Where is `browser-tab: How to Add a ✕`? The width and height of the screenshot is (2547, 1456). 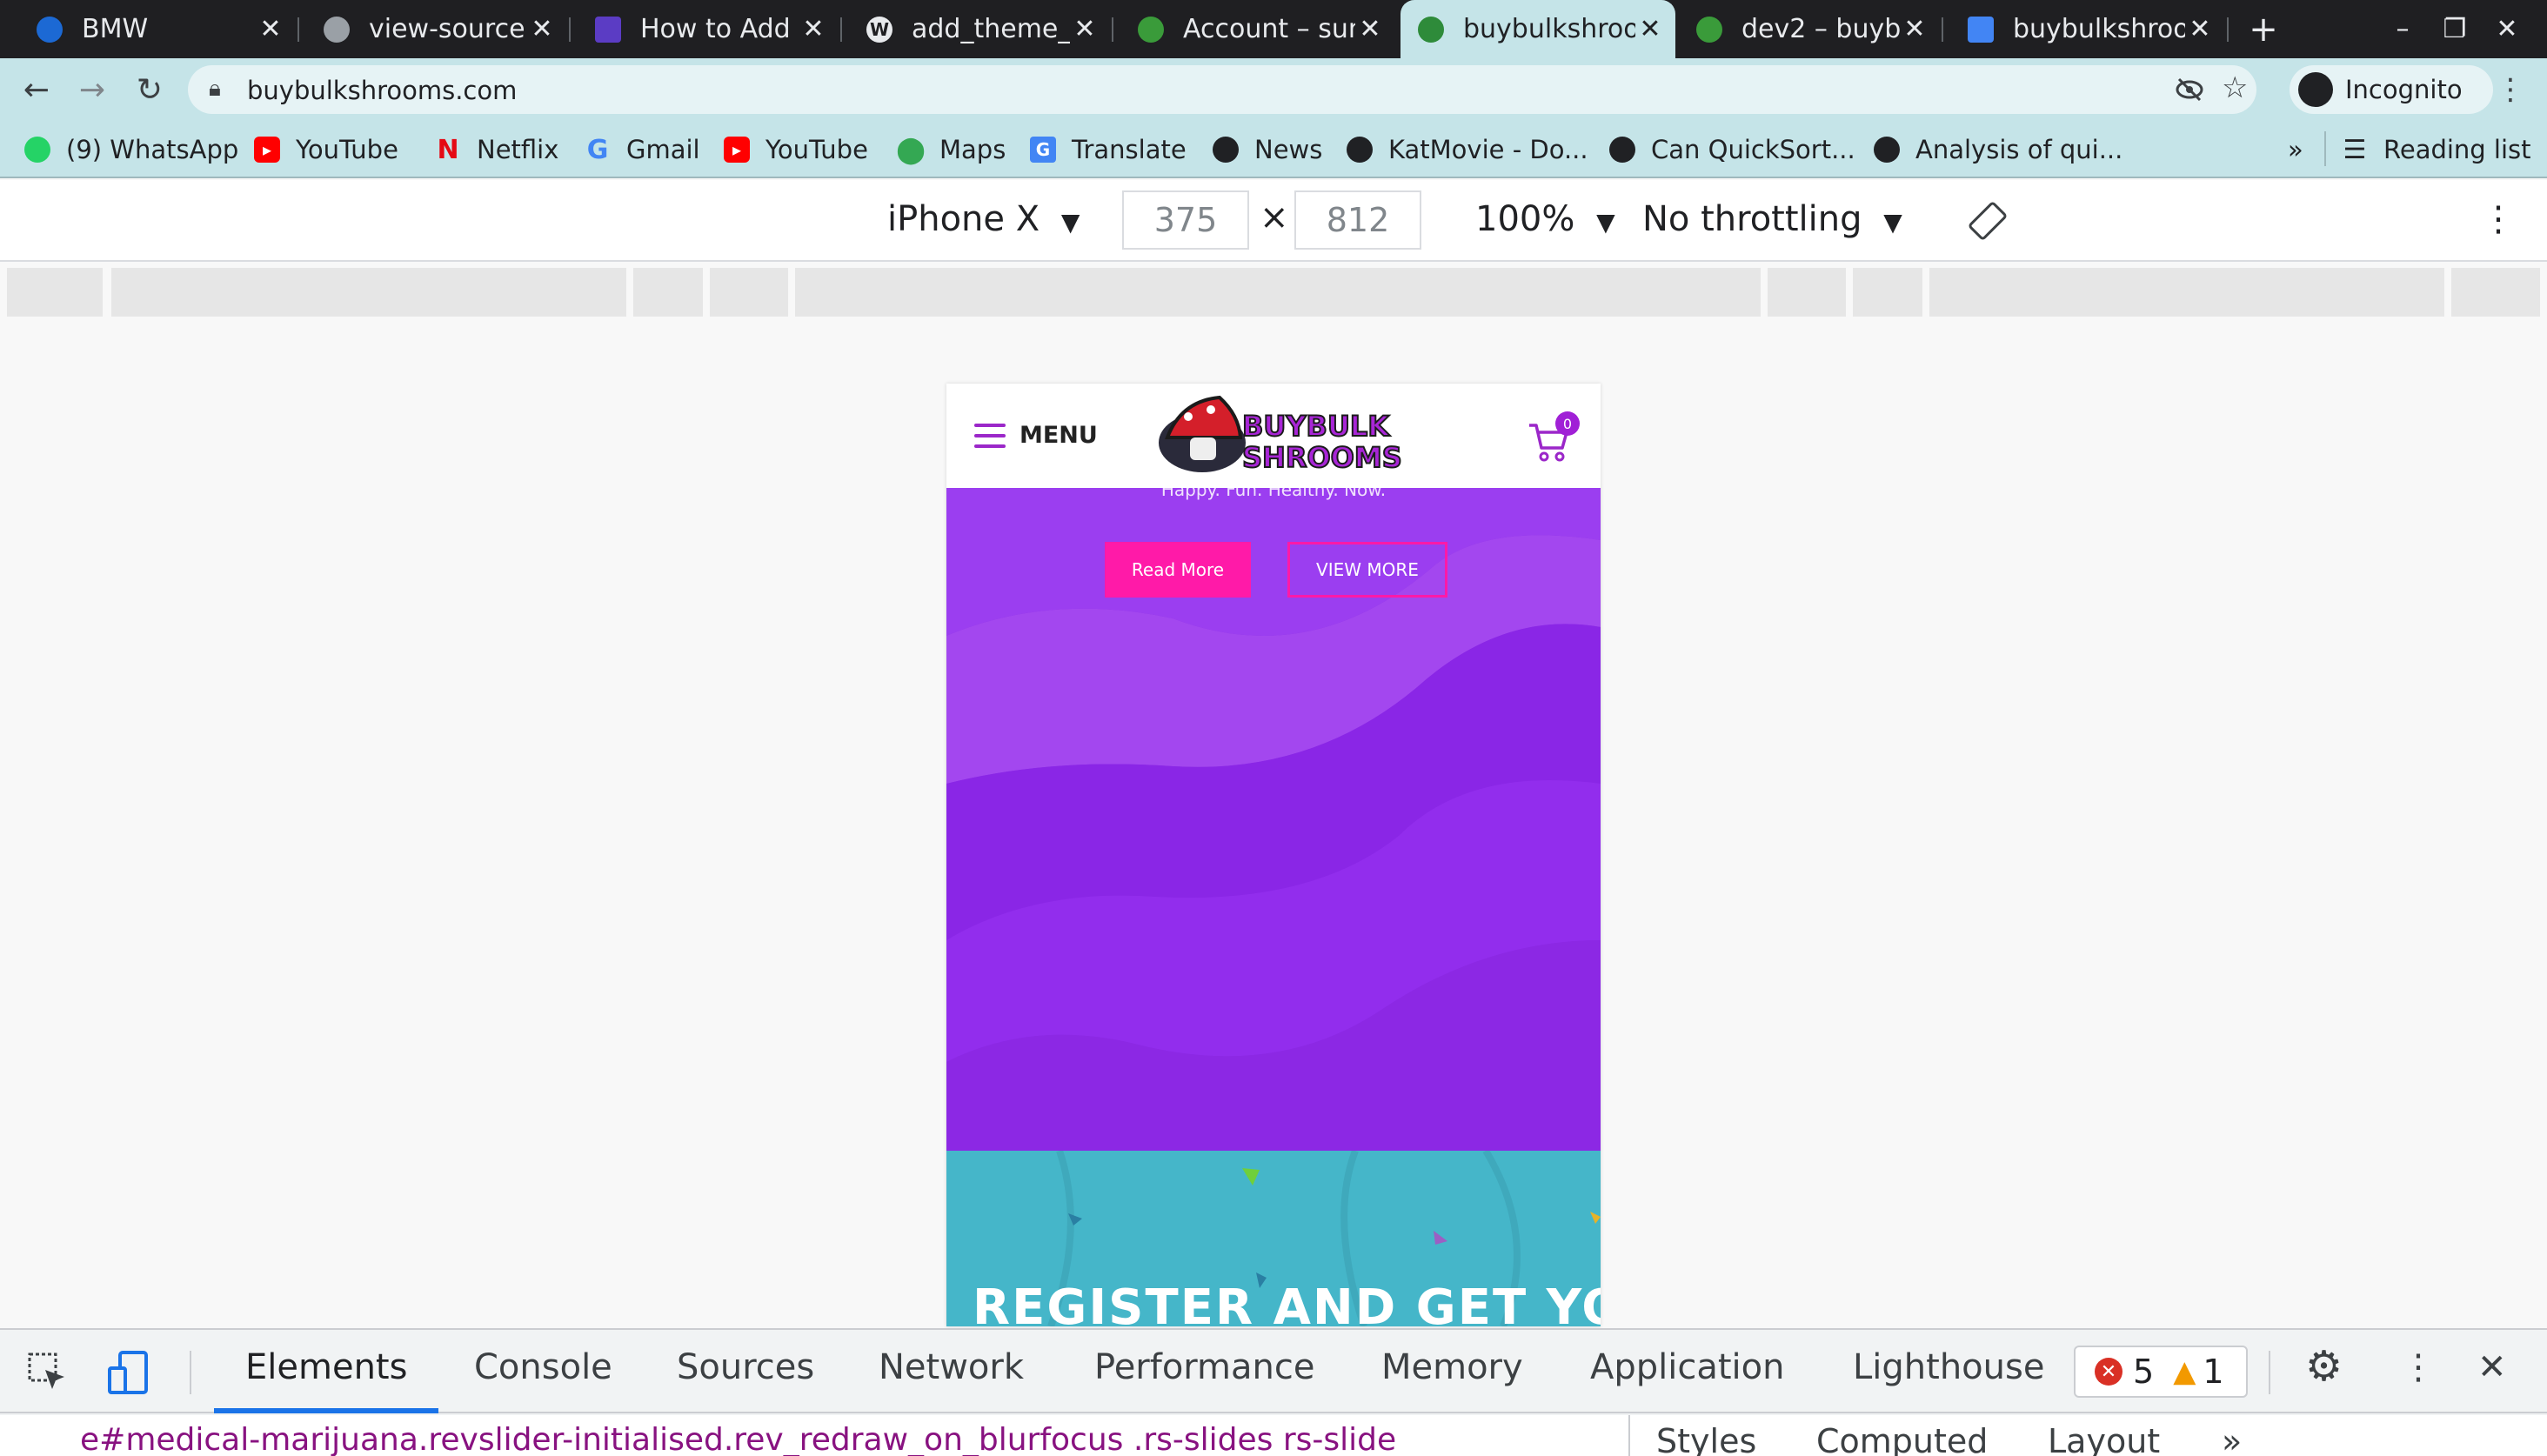 browser-tab: How to Add a ✕ is located at coordinates (708, 29).